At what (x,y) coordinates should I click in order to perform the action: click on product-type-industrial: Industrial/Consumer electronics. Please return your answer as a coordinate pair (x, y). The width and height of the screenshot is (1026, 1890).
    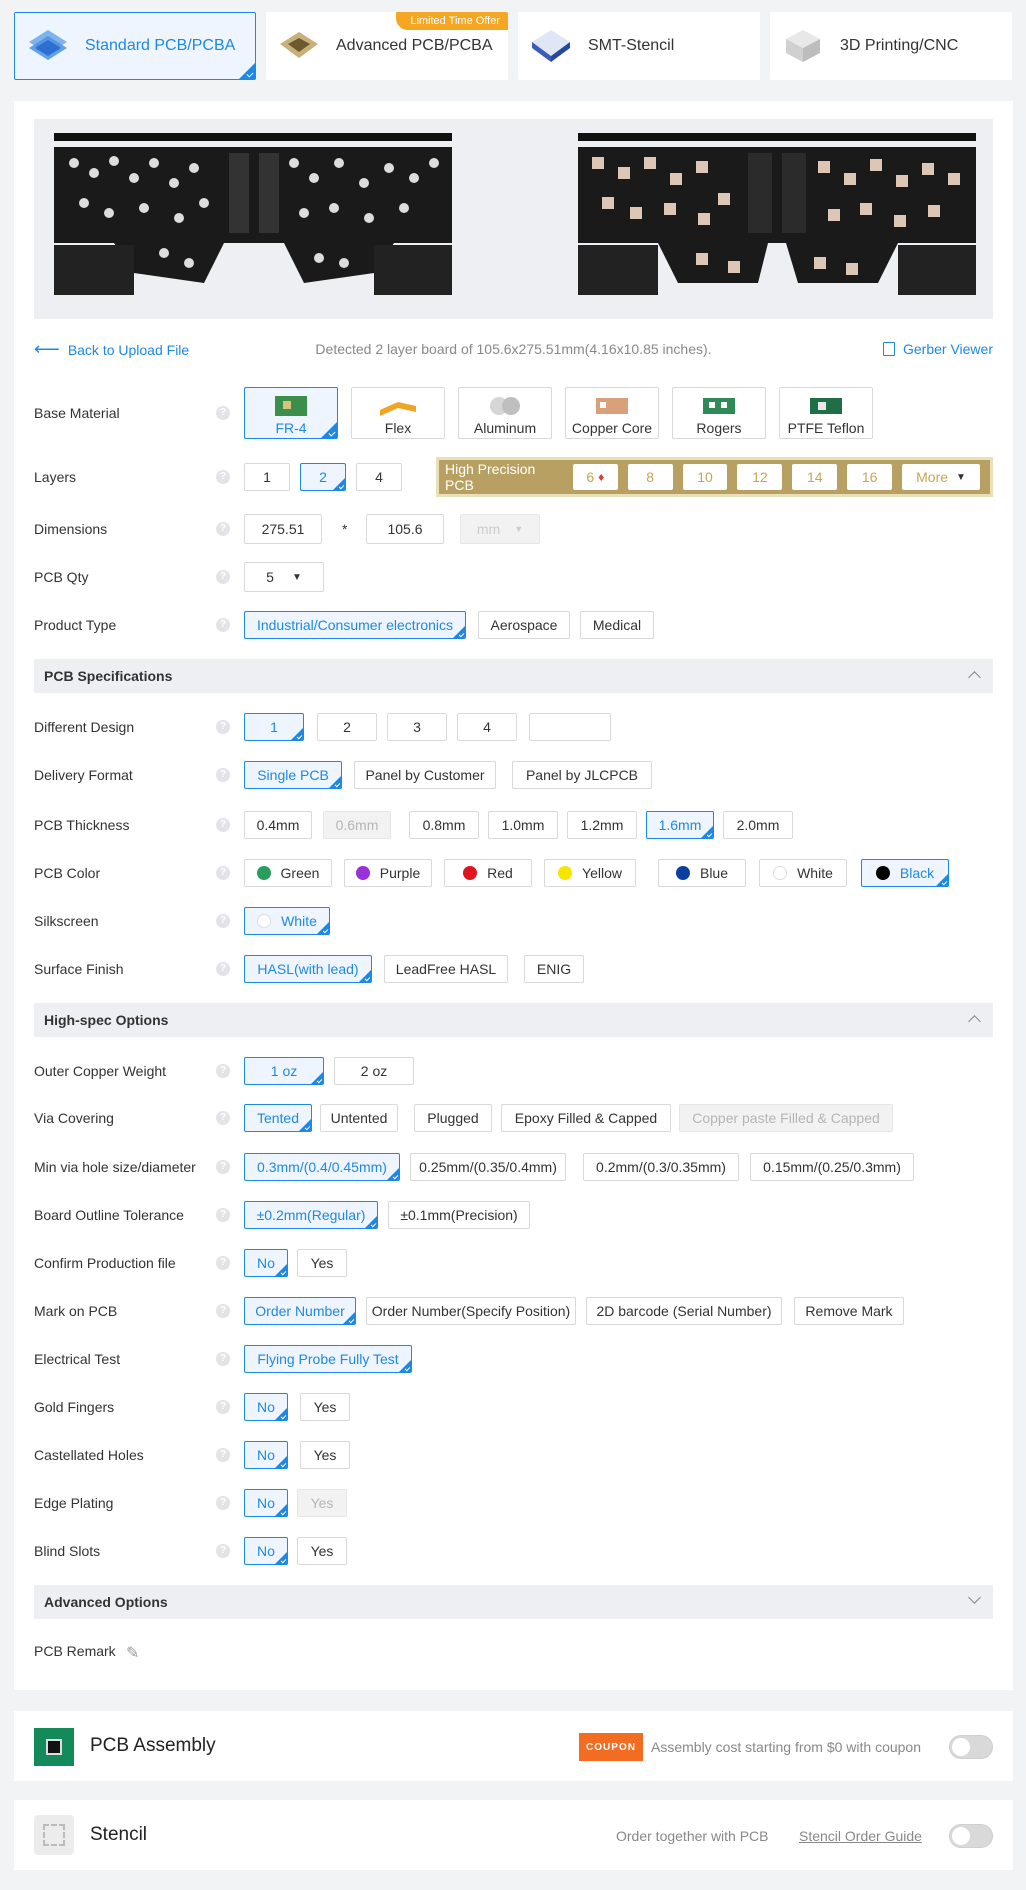
    Looking at the image, I should click on (355, 625).